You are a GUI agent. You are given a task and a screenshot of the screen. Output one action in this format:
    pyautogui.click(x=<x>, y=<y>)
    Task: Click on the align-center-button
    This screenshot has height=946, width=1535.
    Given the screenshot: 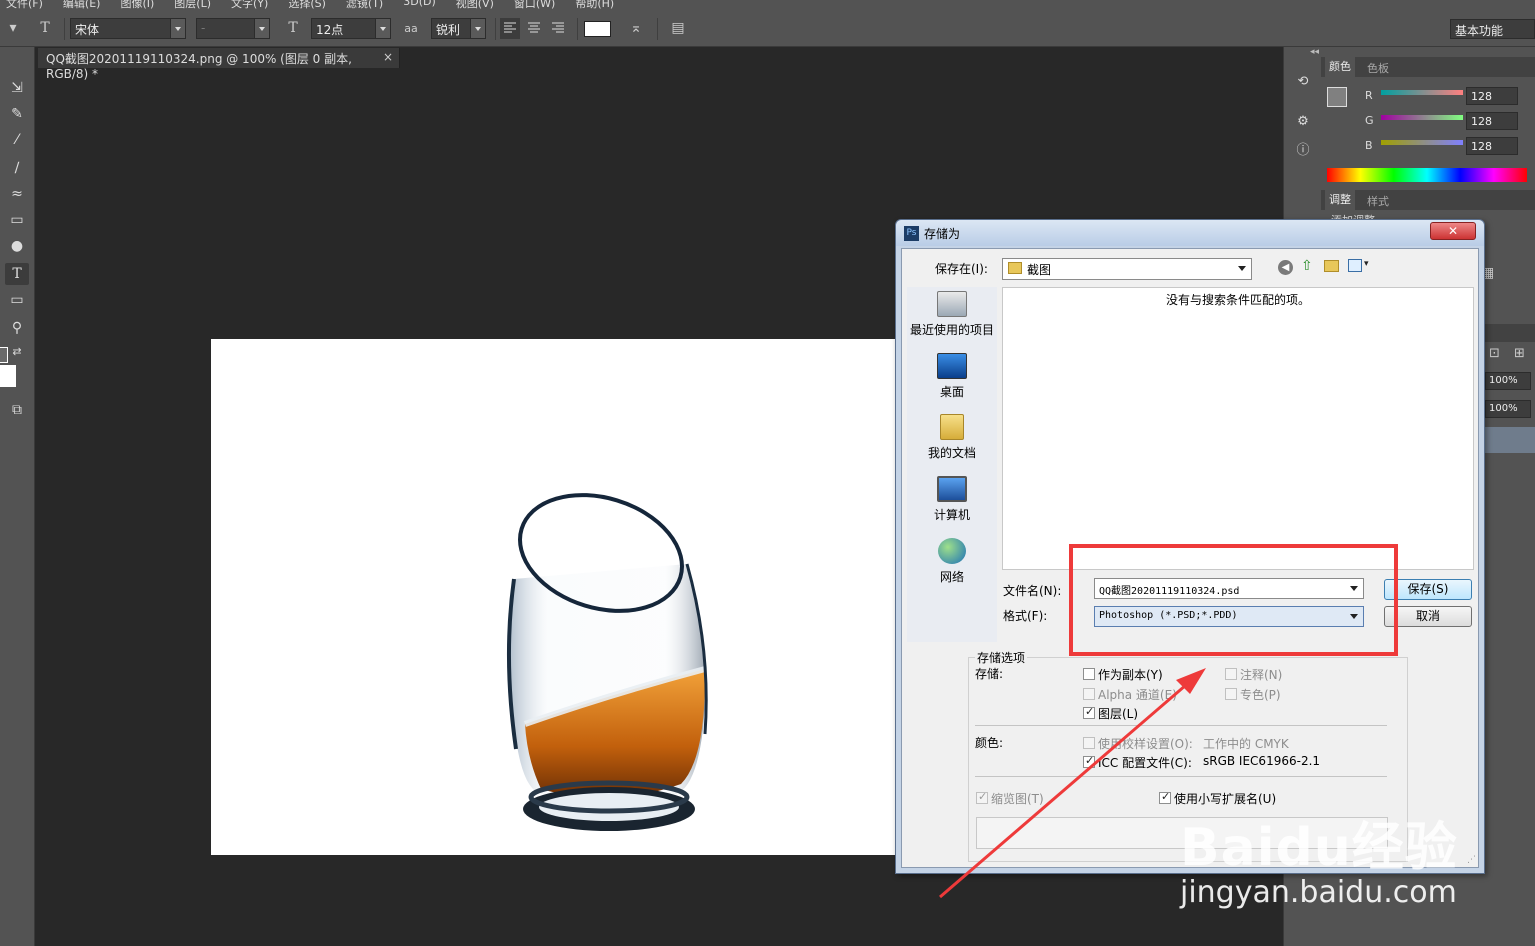 What is the action you would take?
    pyautogui.click(x=534, y=28)
    